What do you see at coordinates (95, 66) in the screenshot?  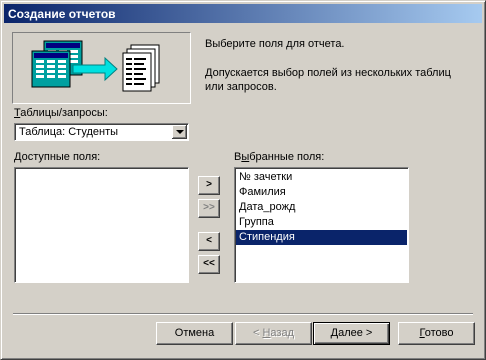 I see `tables-to-report-icon` at bounding box center [95, 66].